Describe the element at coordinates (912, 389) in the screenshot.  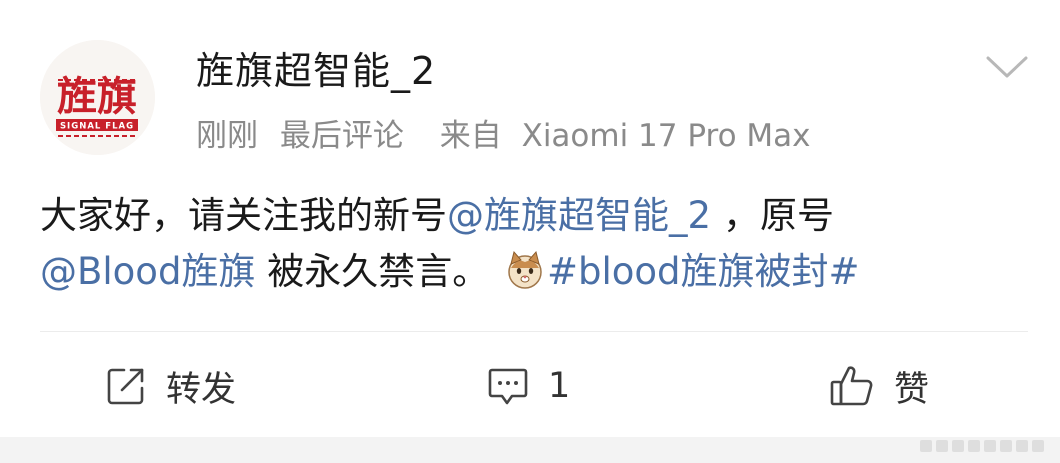
I see `like-label: 赞` at that location.